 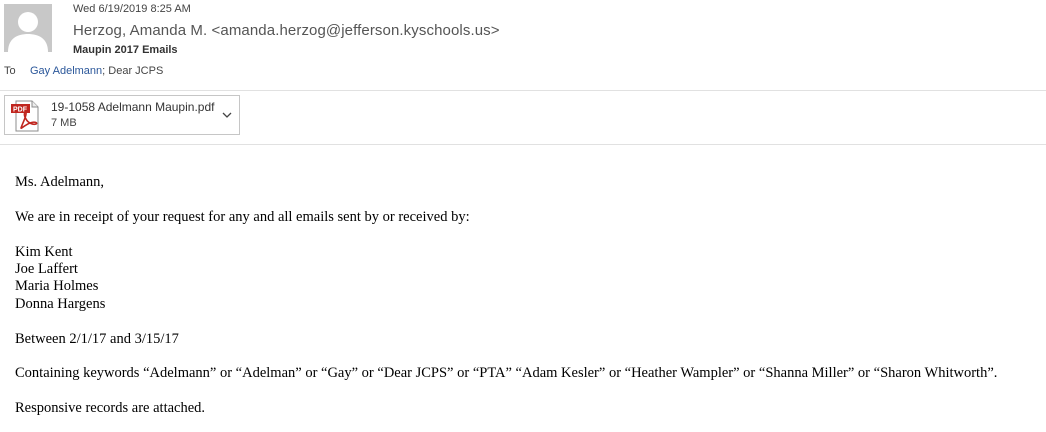 I want to click on header-divider, so click(x=523, y=90).